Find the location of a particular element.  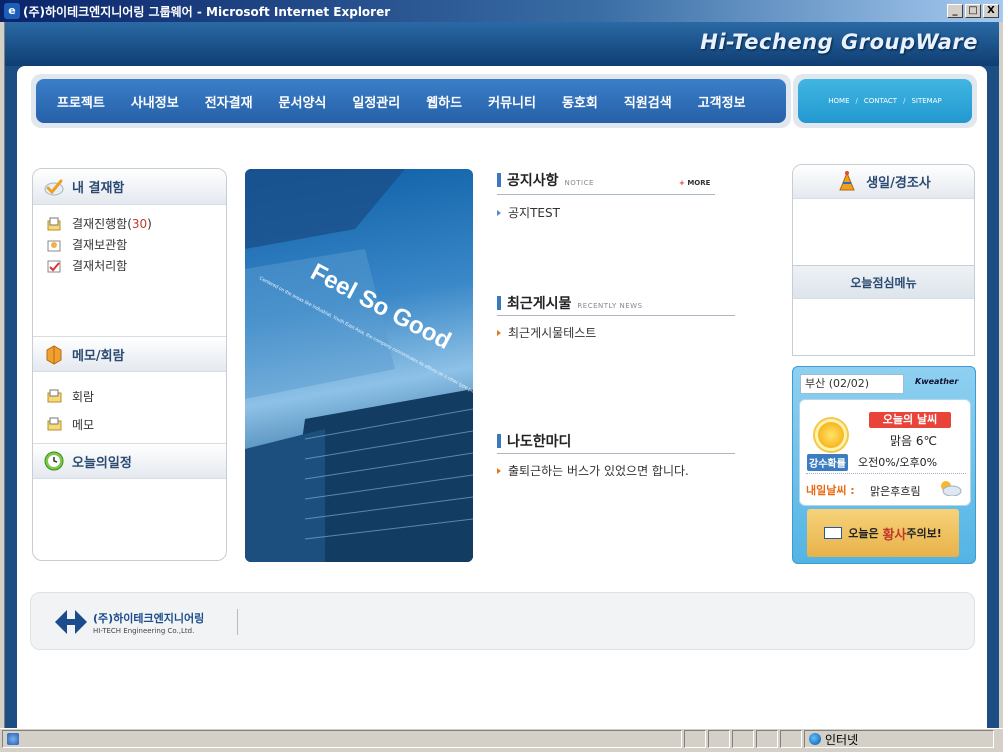

zone-cell: 인터넷 is located at coordinates (899, 739).